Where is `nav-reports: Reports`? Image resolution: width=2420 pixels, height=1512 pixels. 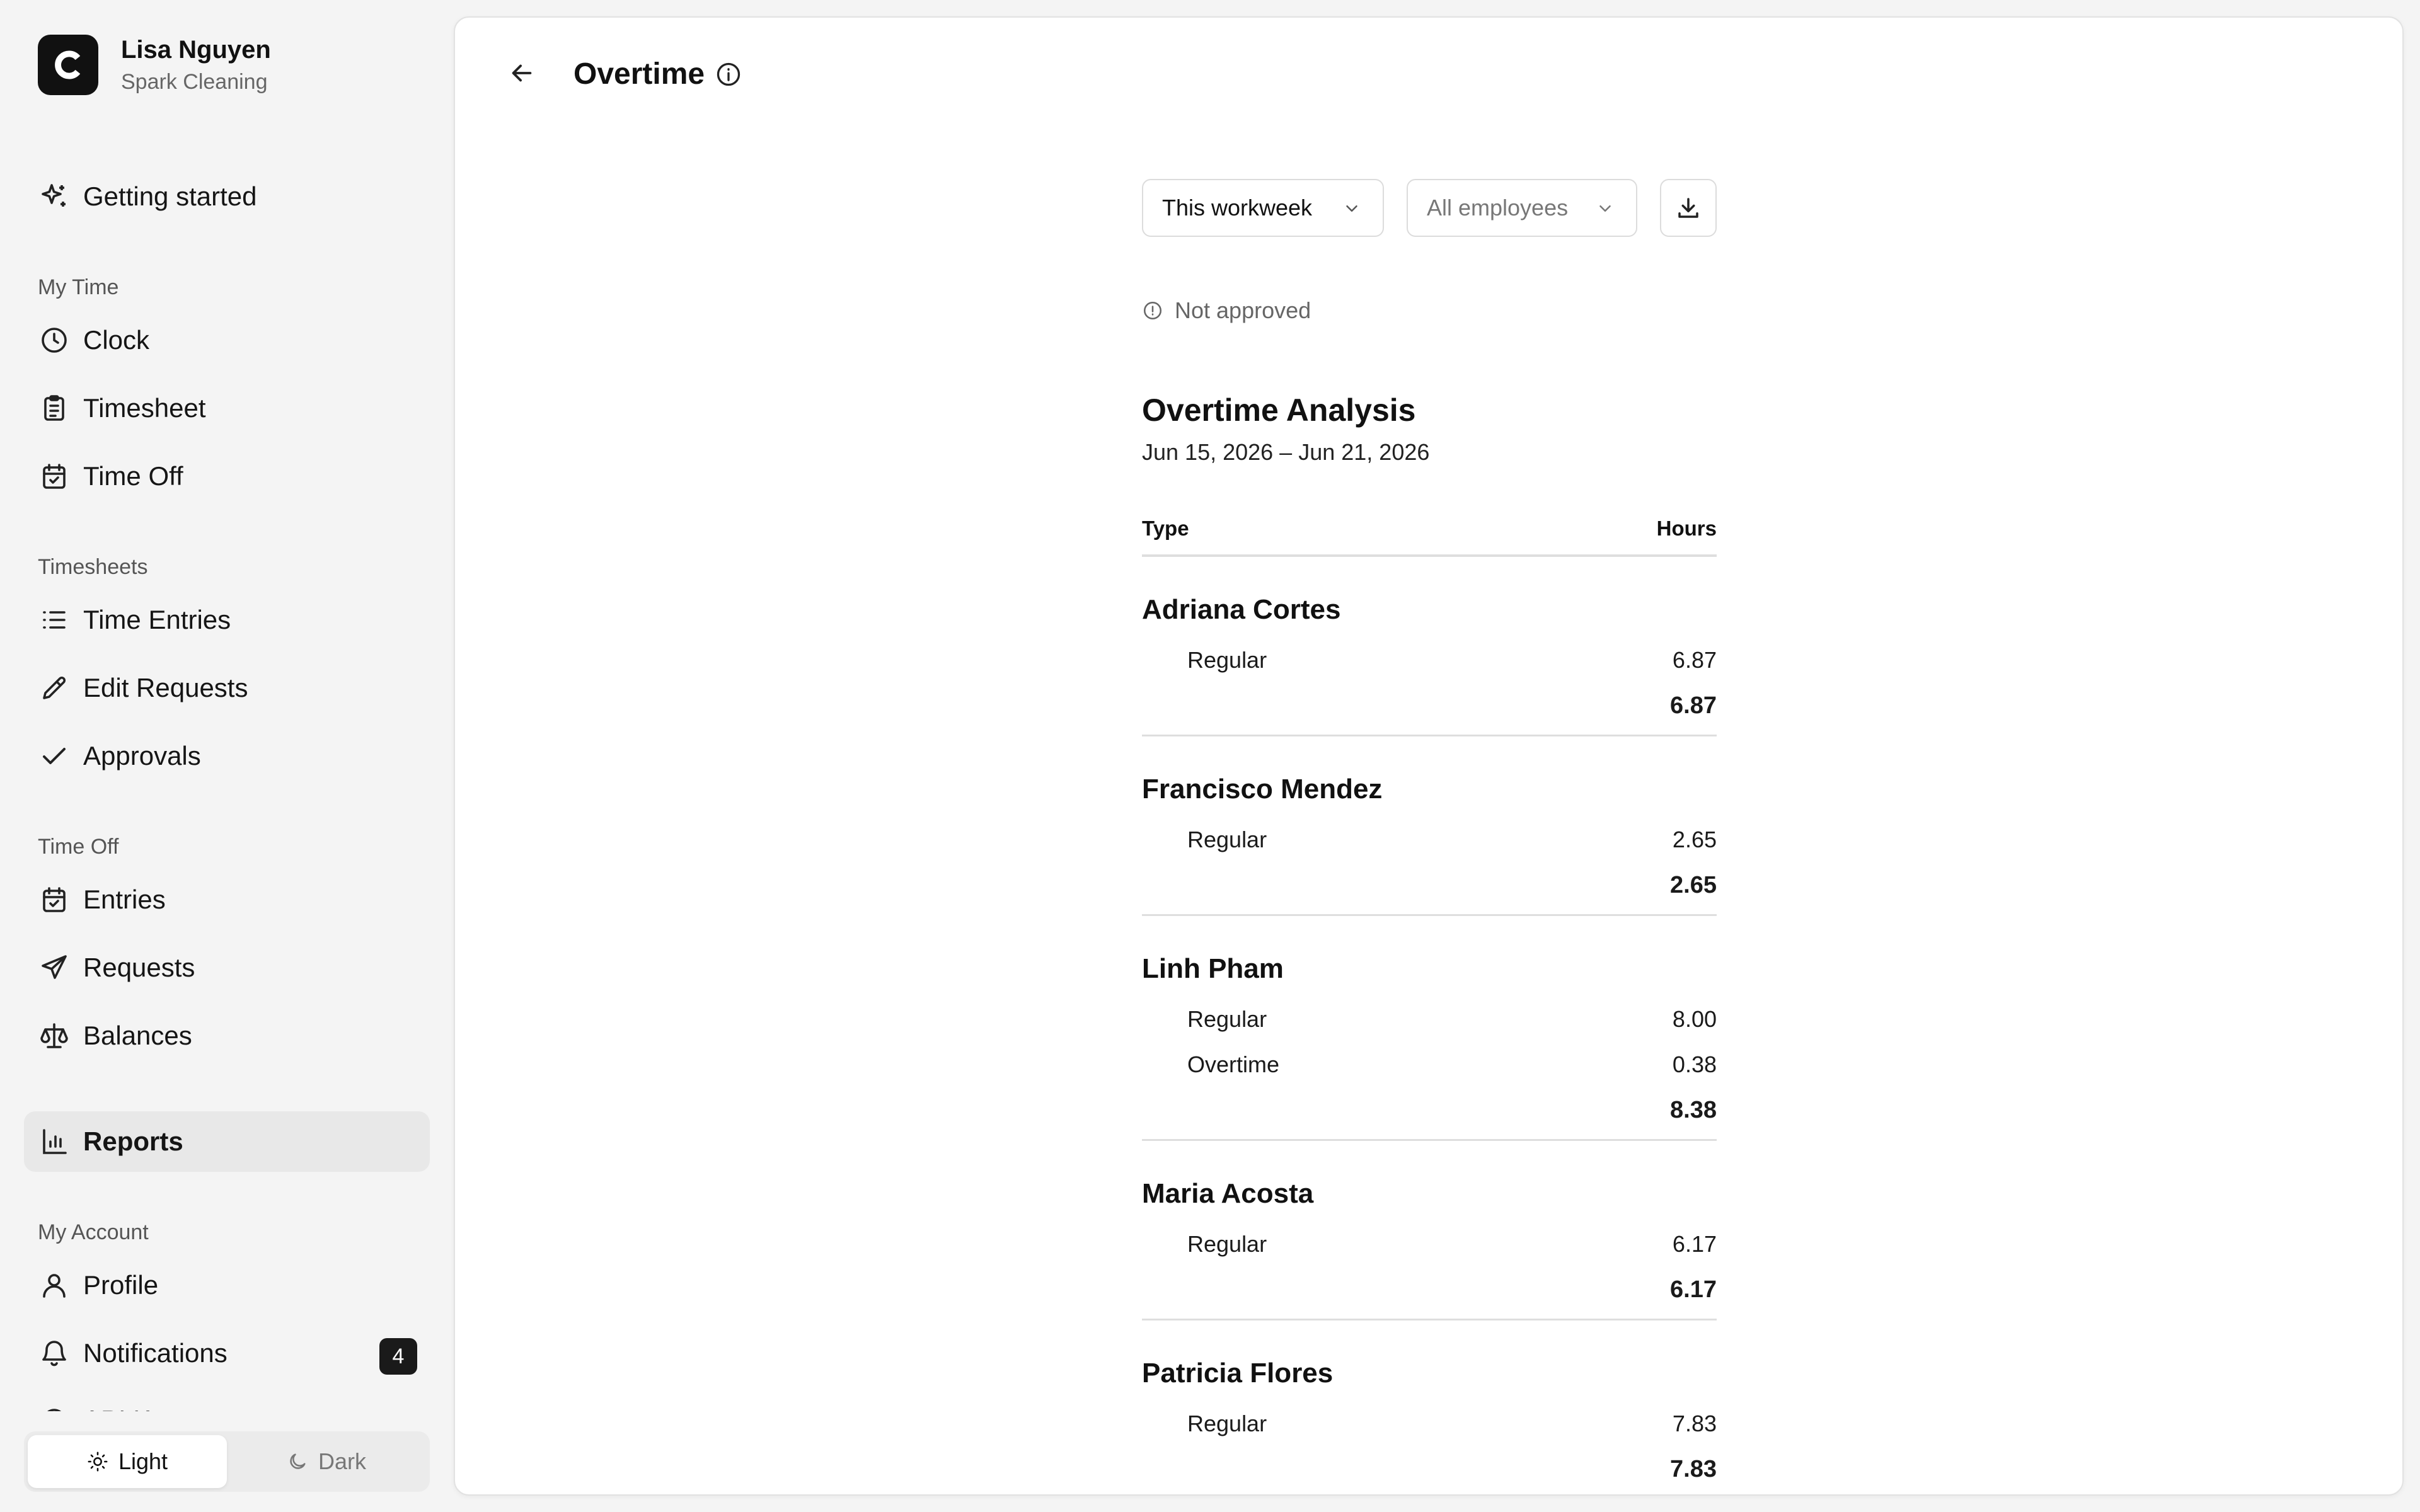 nav-reports: Reports is located at coordinates (227, 1141).